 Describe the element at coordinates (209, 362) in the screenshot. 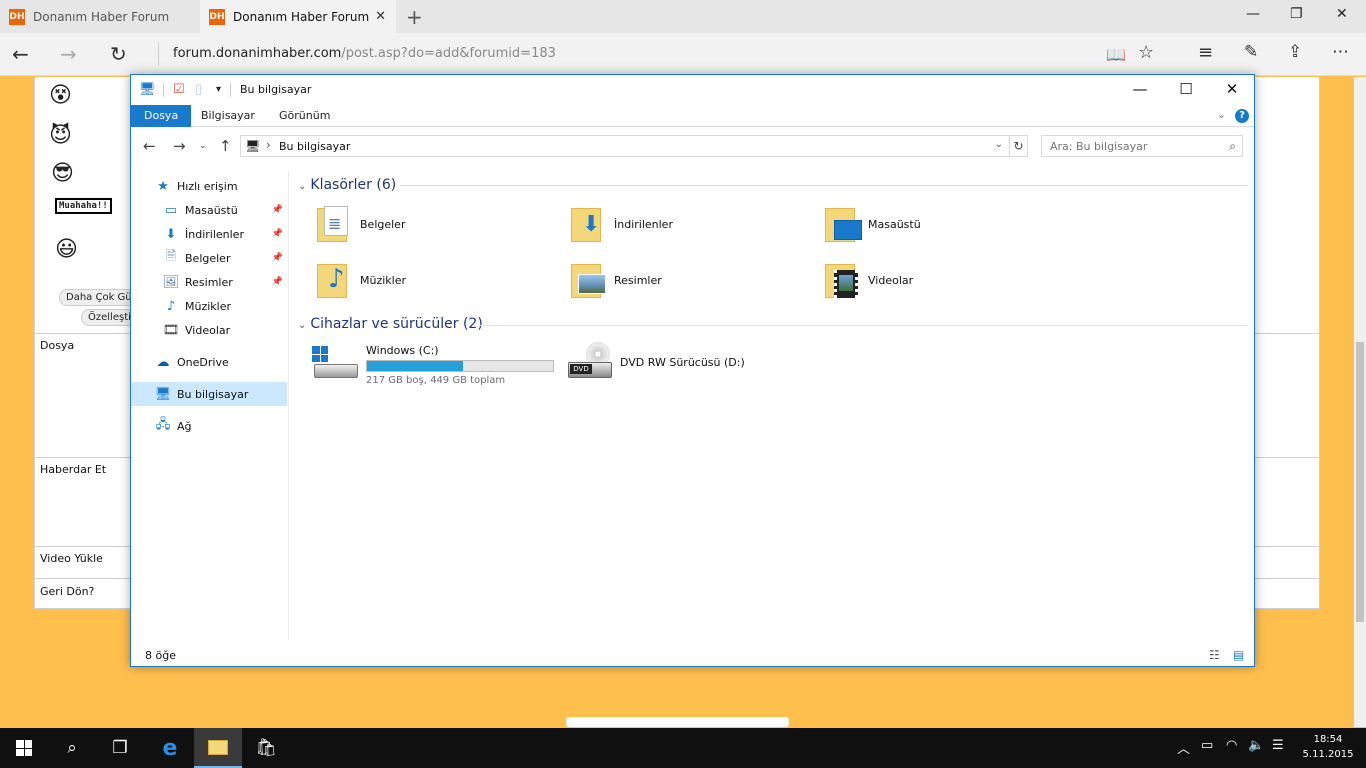

I see `nav-onedrive: ☁ OneDrive` at that location.